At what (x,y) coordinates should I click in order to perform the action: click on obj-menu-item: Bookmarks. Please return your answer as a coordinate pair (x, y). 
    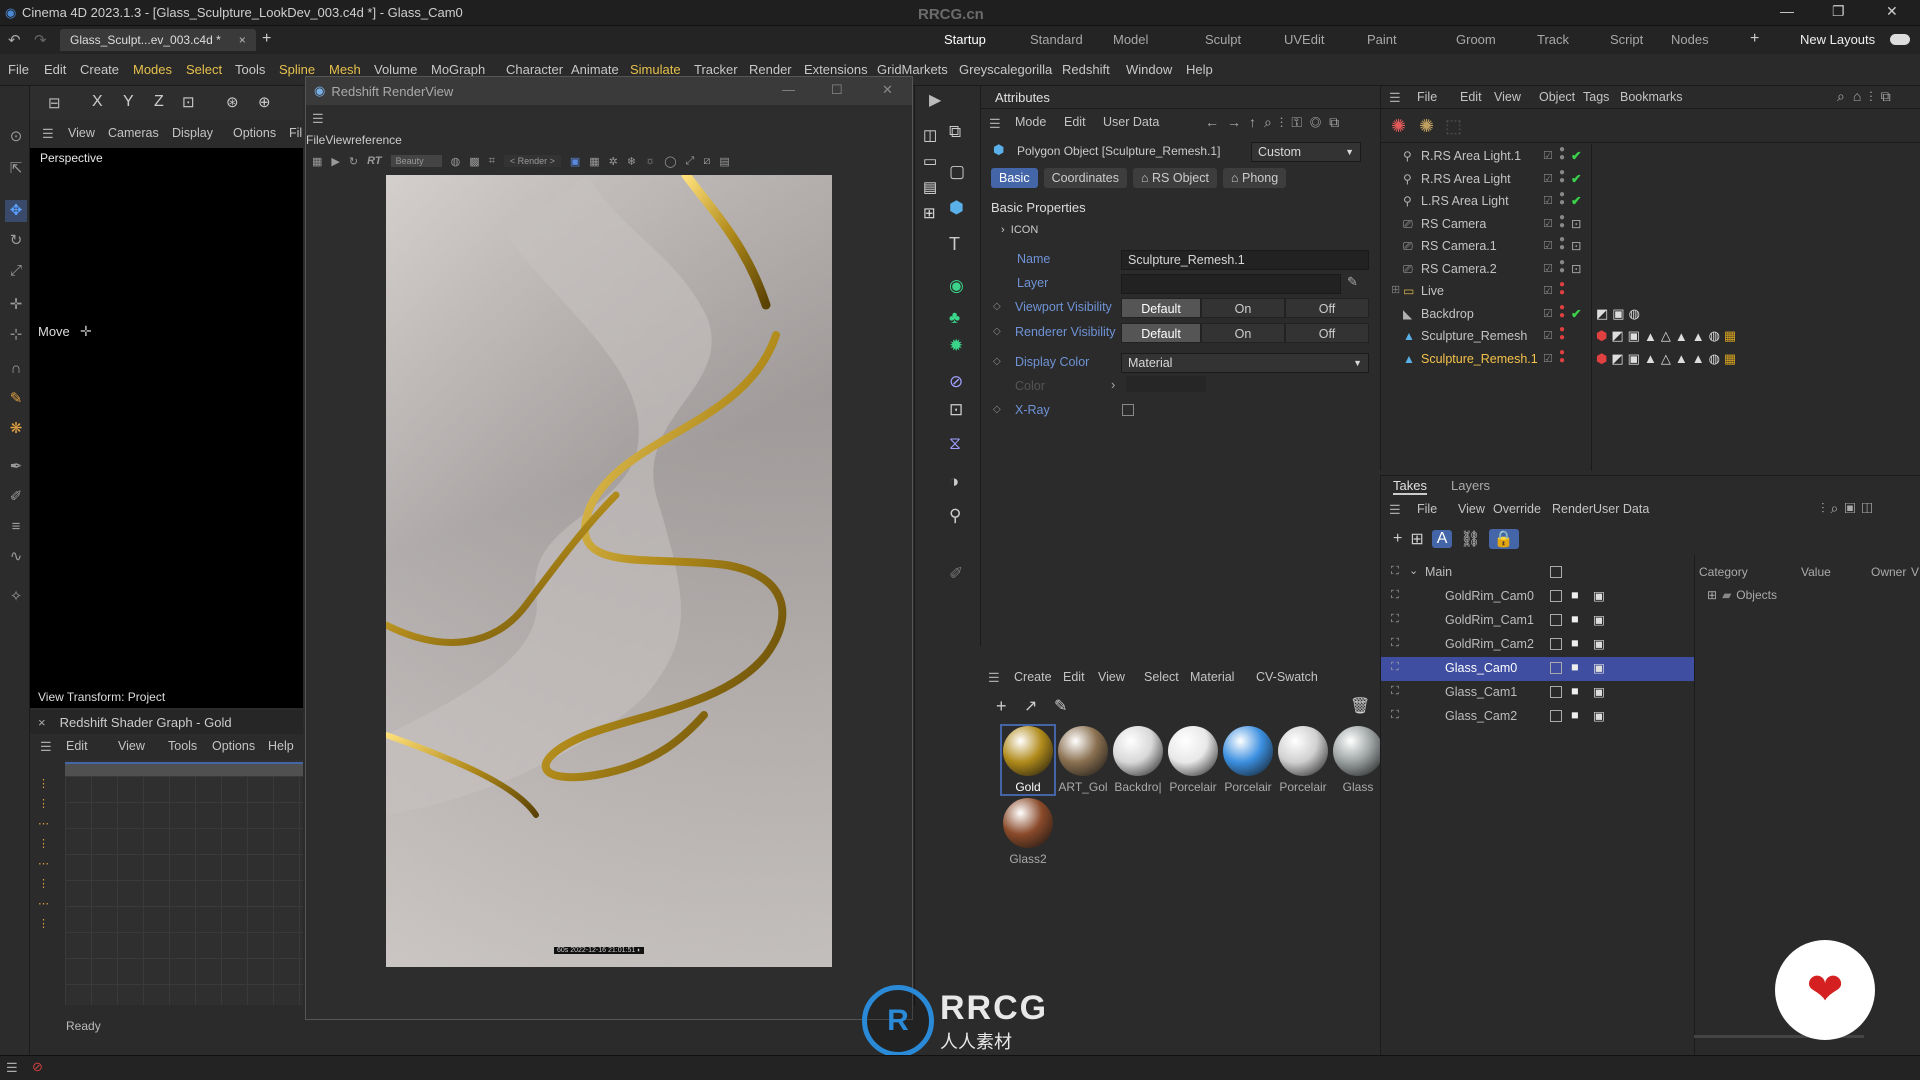
    Looking at the image, I should click on (1651, 97).